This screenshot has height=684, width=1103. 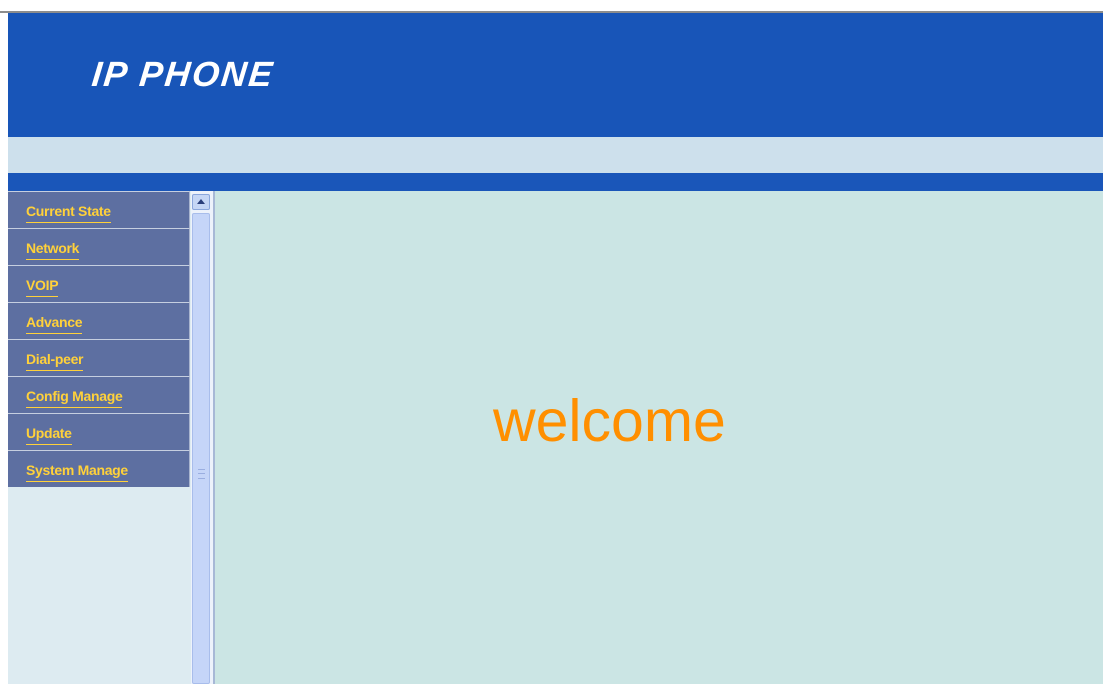 I want to click on sidebar-item-system-manage: System Manage, so click(x=99, y=468).